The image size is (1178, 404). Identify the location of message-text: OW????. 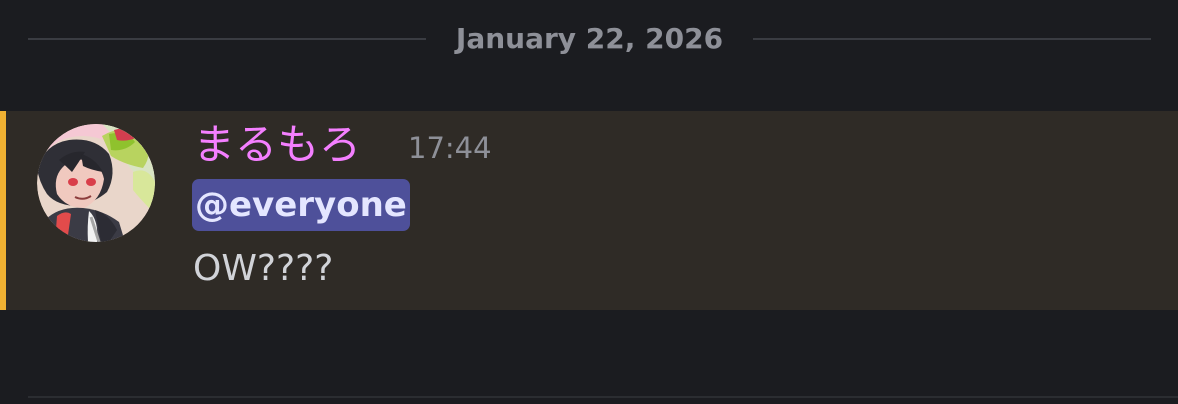
(263, 268).